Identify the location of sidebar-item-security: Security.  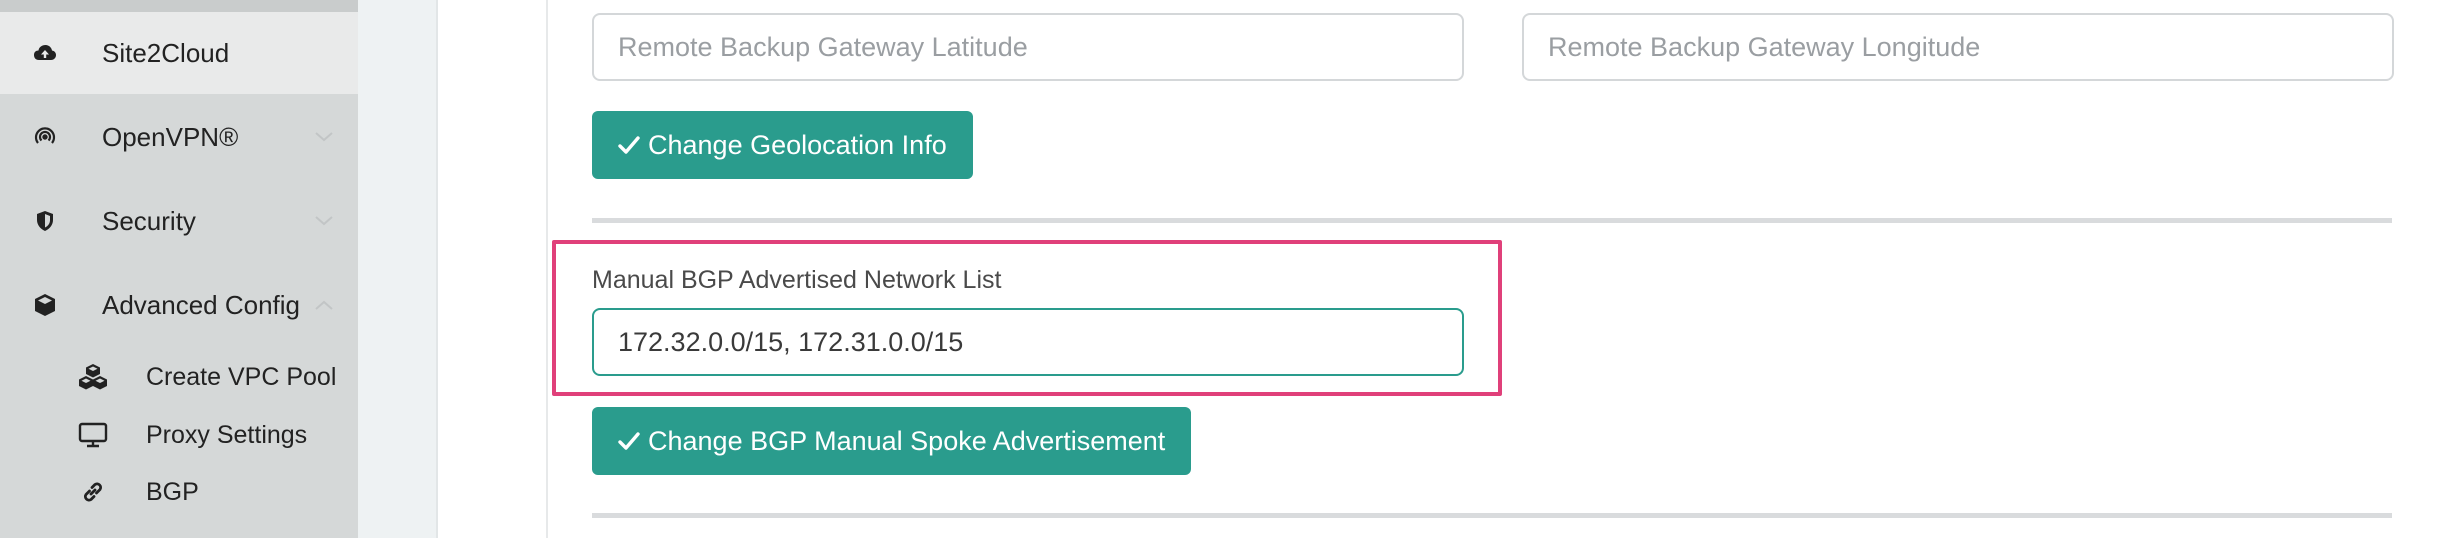
(179, 221).